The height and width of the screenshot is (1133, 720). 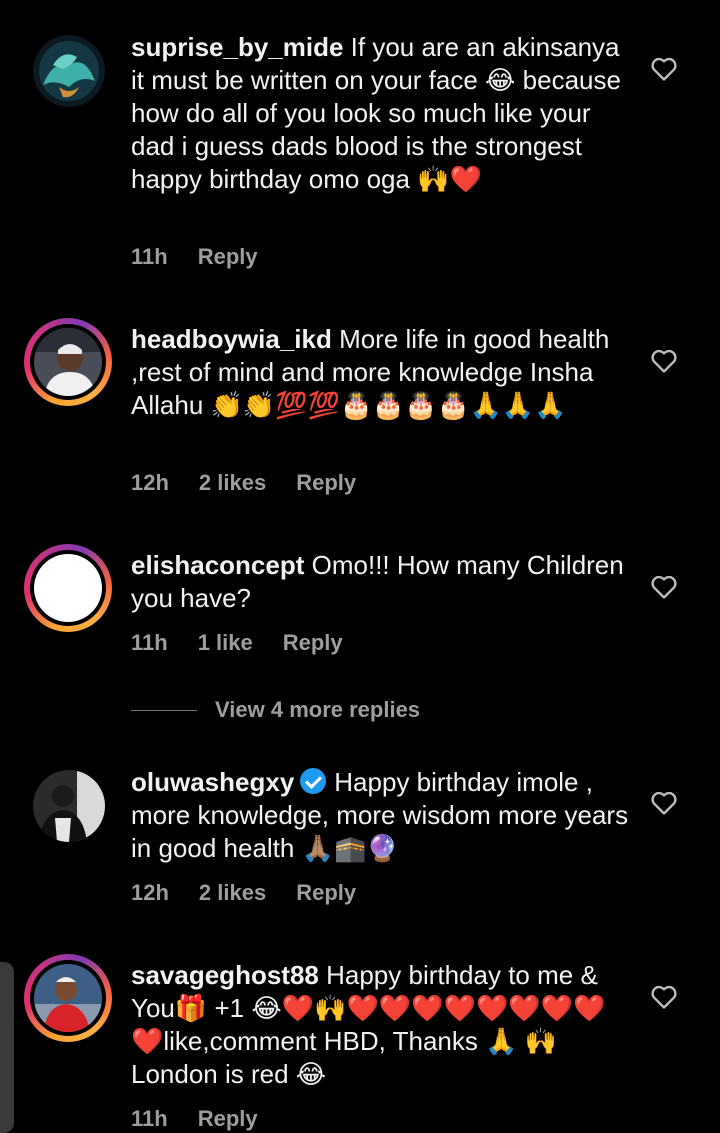 What do you see at coordinates (313, 781) in the screenshot?
I see `verified-badge-icon` at bounding box center [313, 781].